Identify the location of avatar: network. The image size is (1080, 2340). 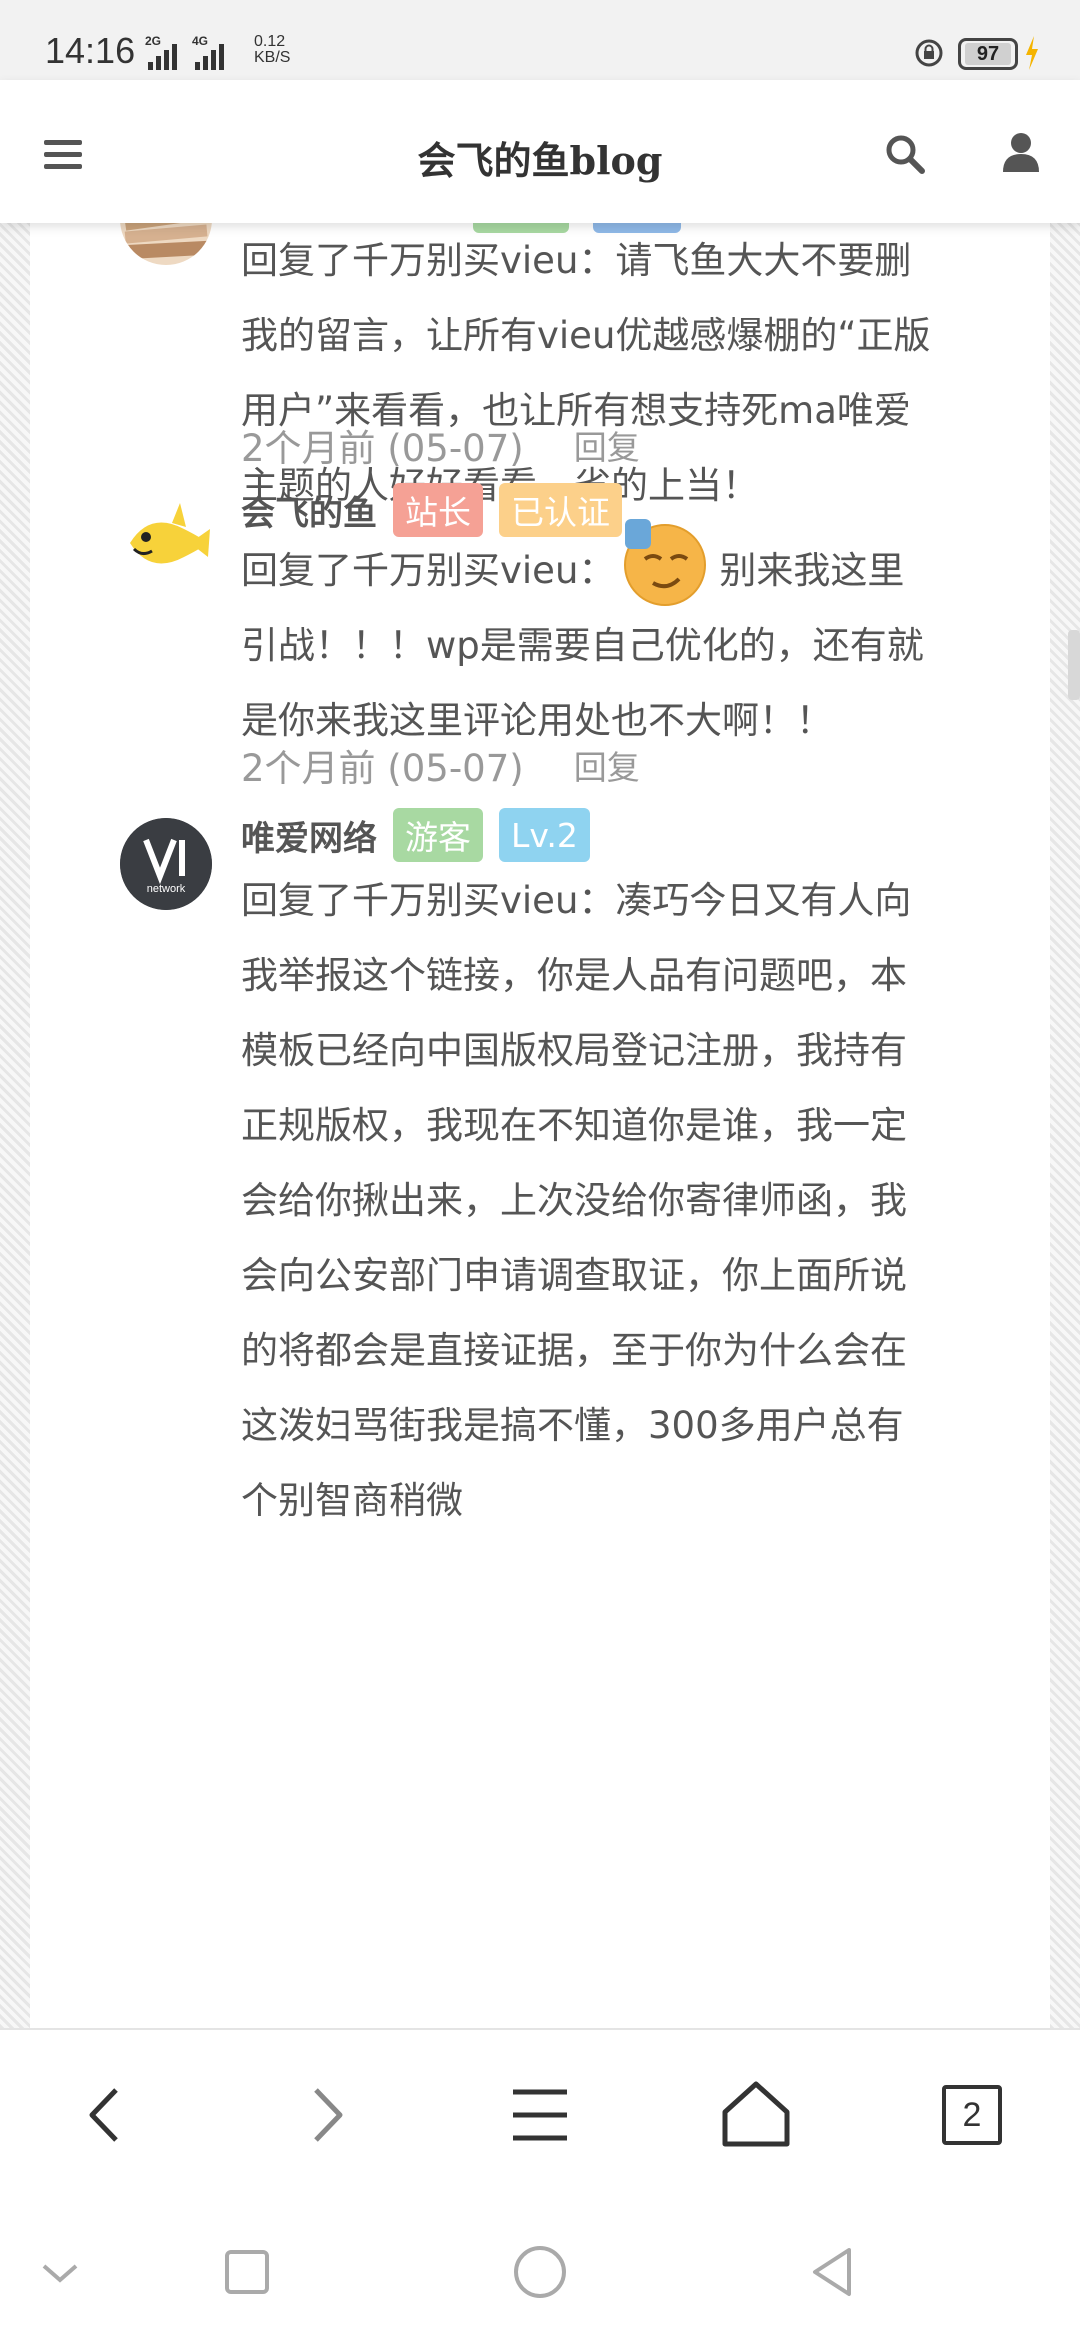
(166, 864).